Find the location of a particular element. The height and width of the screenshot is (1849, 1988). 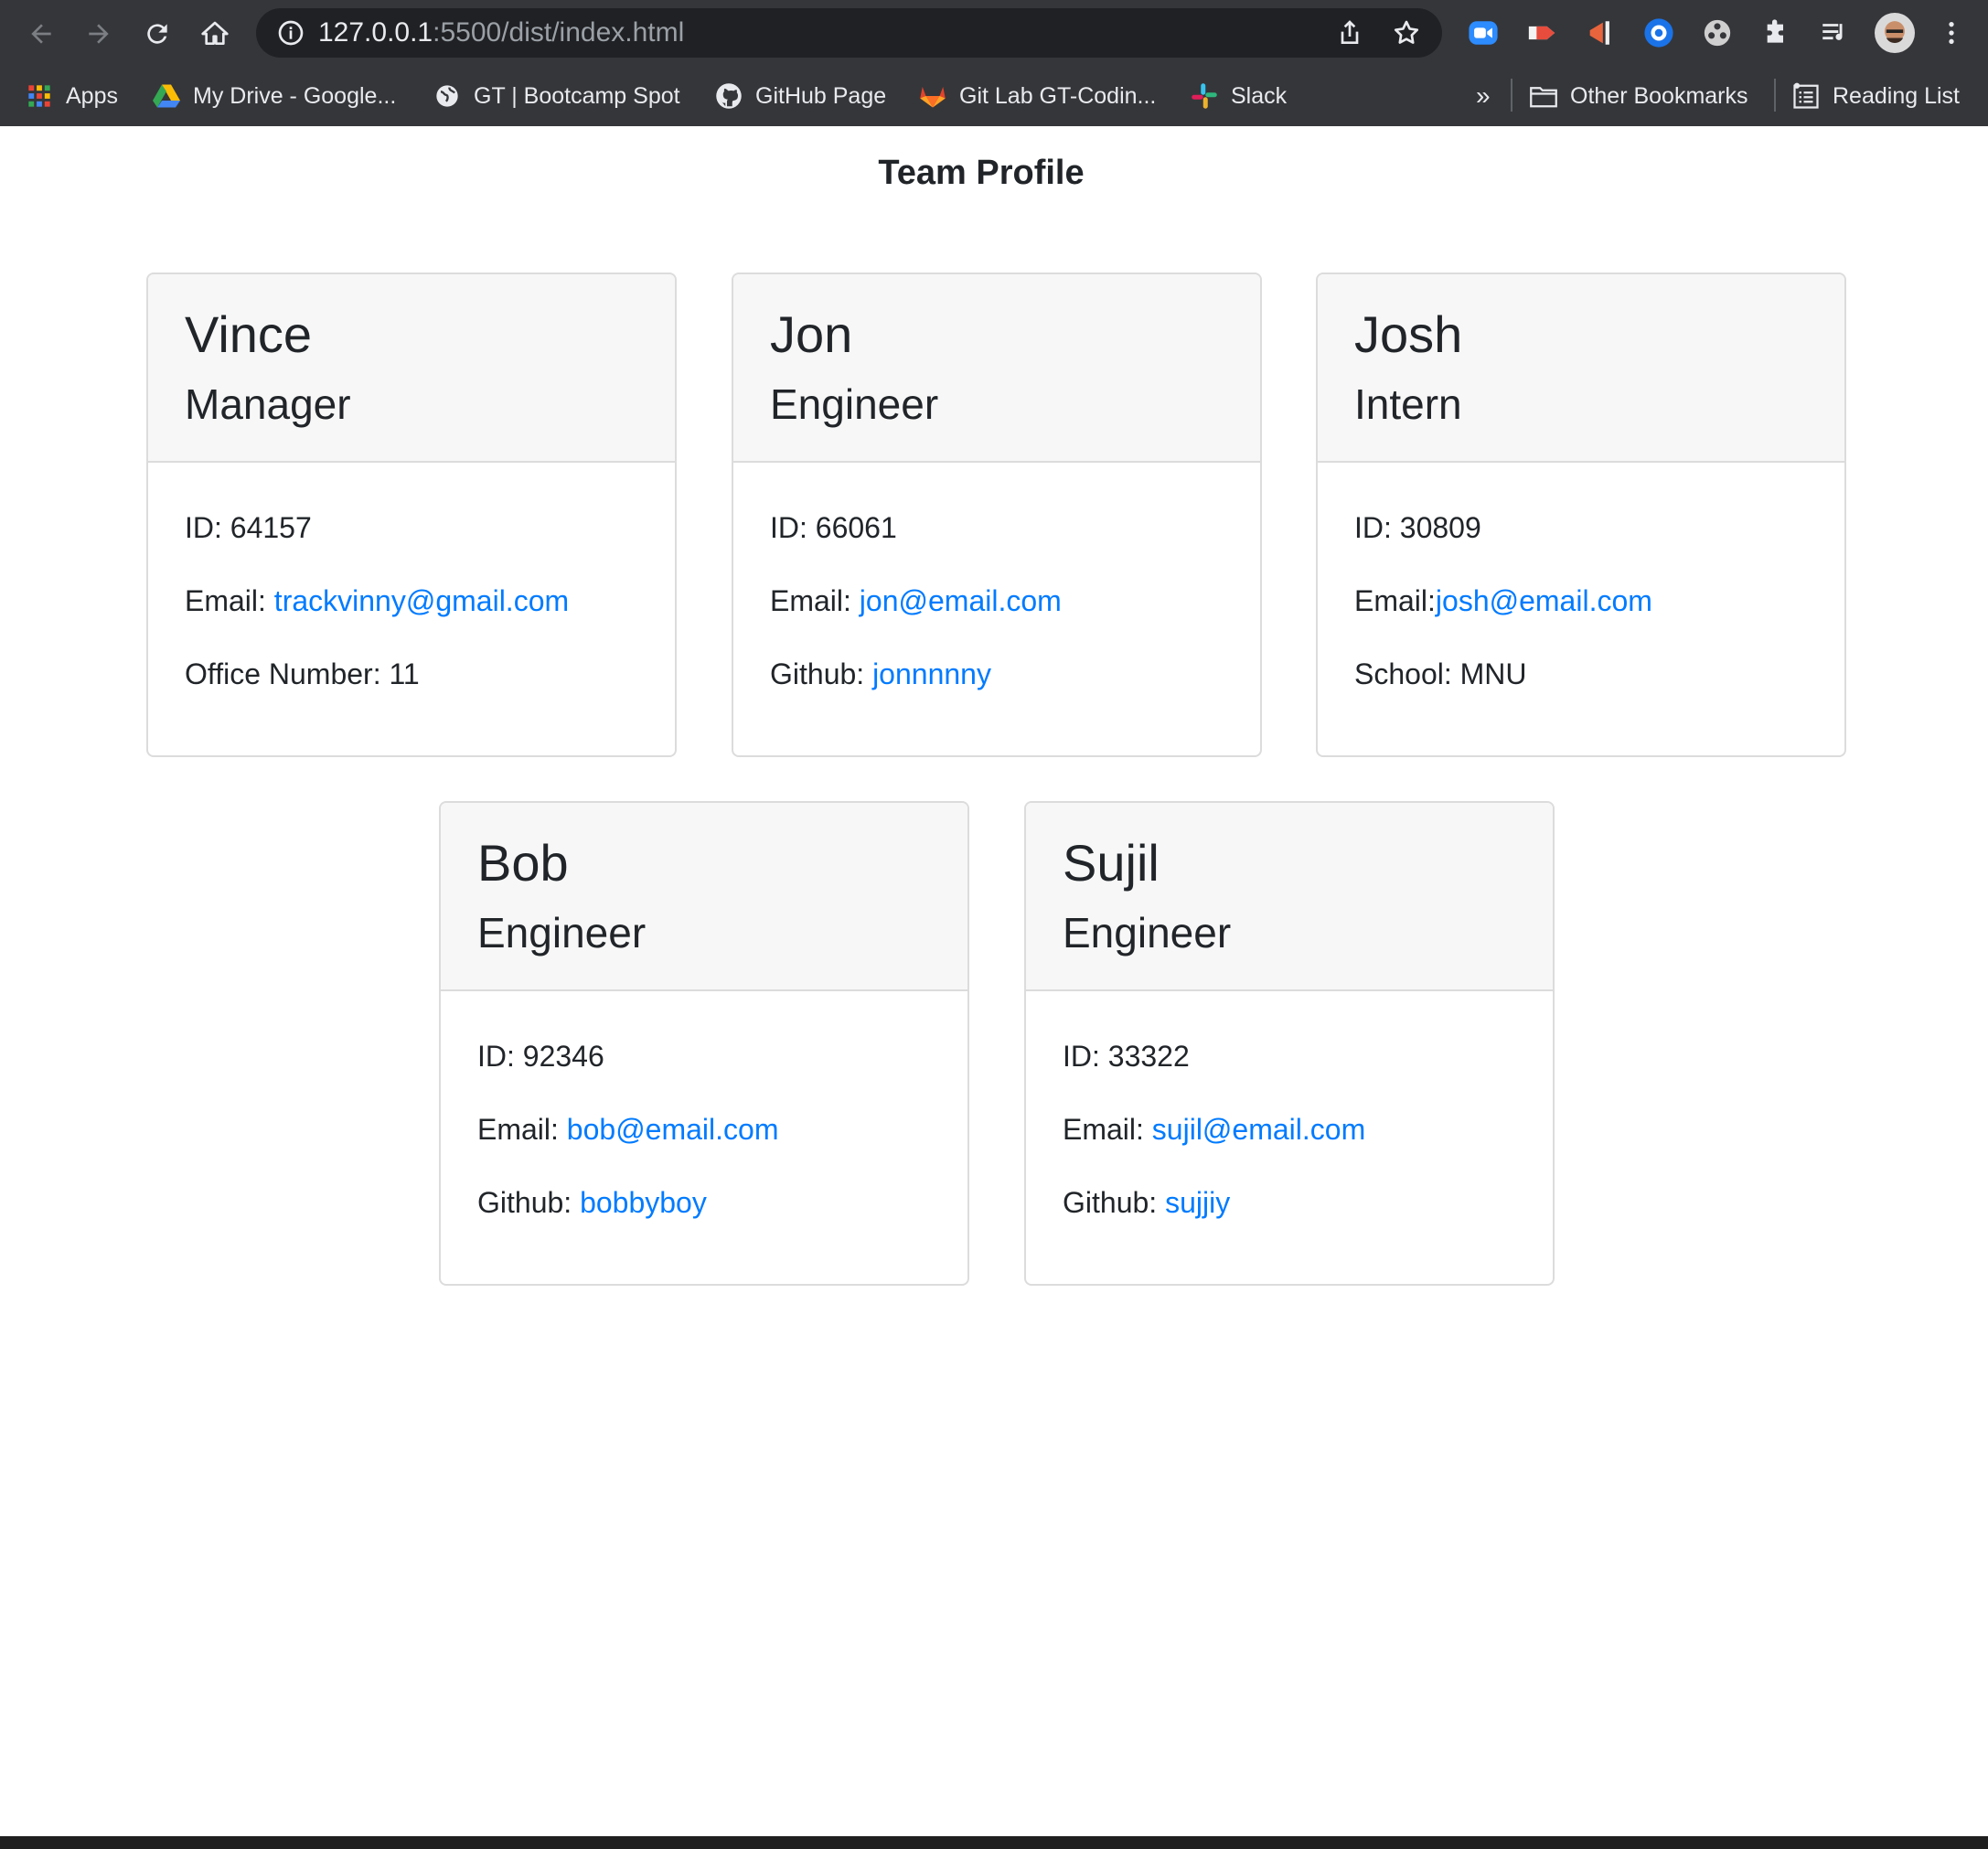

puzzle-extensions-icon is located at coordinates (1776, 33).